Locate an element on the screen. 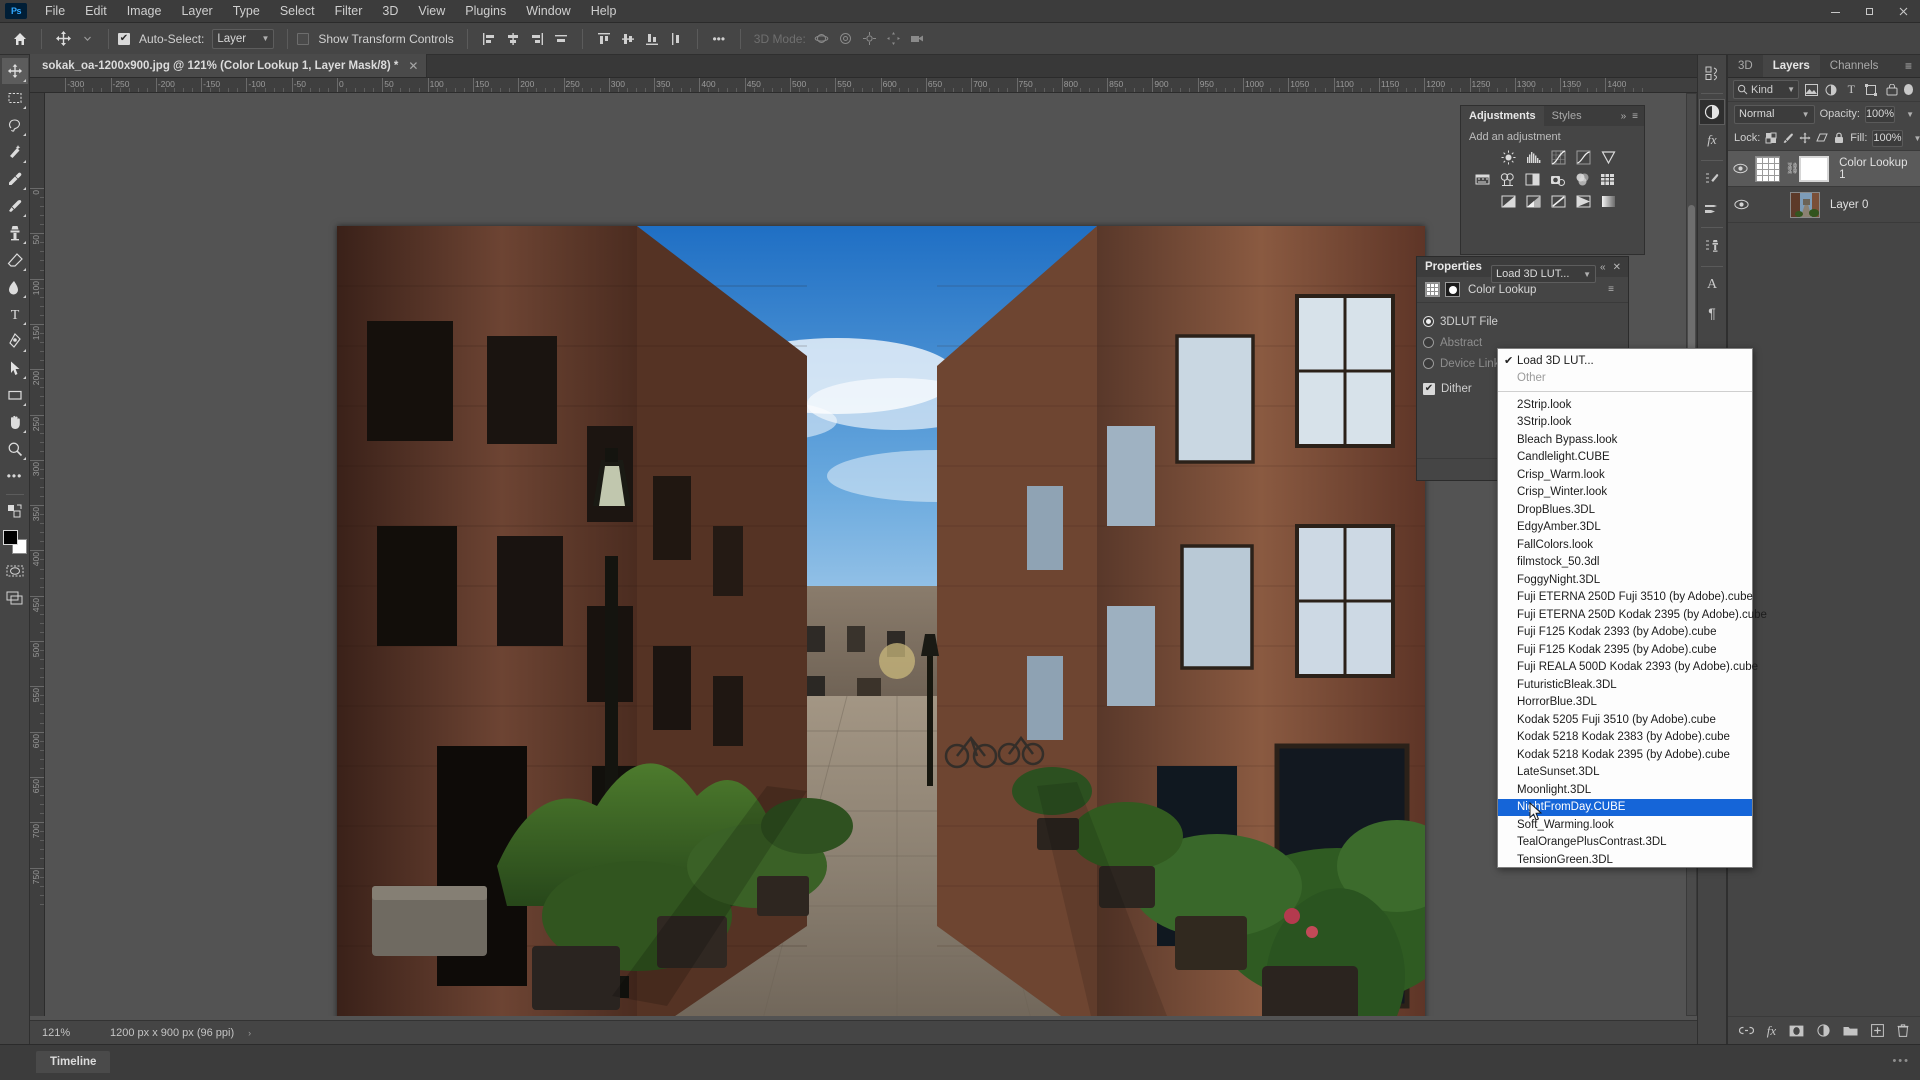 The height and width of the screenshot is (1080, 1920). align-middle-vertical-icon is located at coordinates (628, 39).